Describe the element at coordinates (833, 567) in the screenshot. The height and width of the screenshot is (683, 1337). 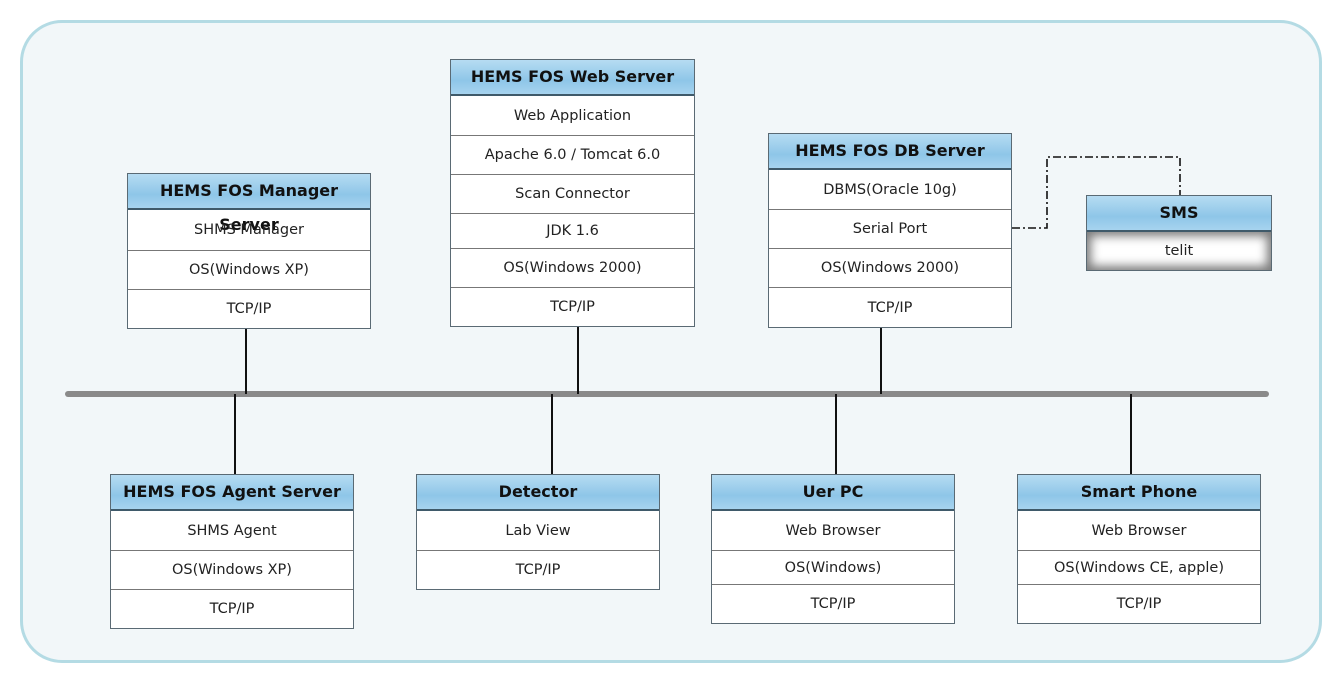
I see `node-layer: OS(Windows)` at that location.